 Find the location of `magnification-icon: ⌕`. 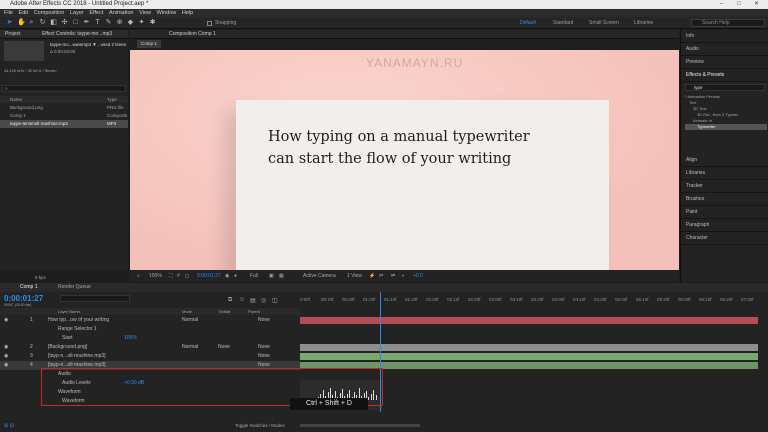

magnification-icon: ⌕ is located at coordinates (138, 276).